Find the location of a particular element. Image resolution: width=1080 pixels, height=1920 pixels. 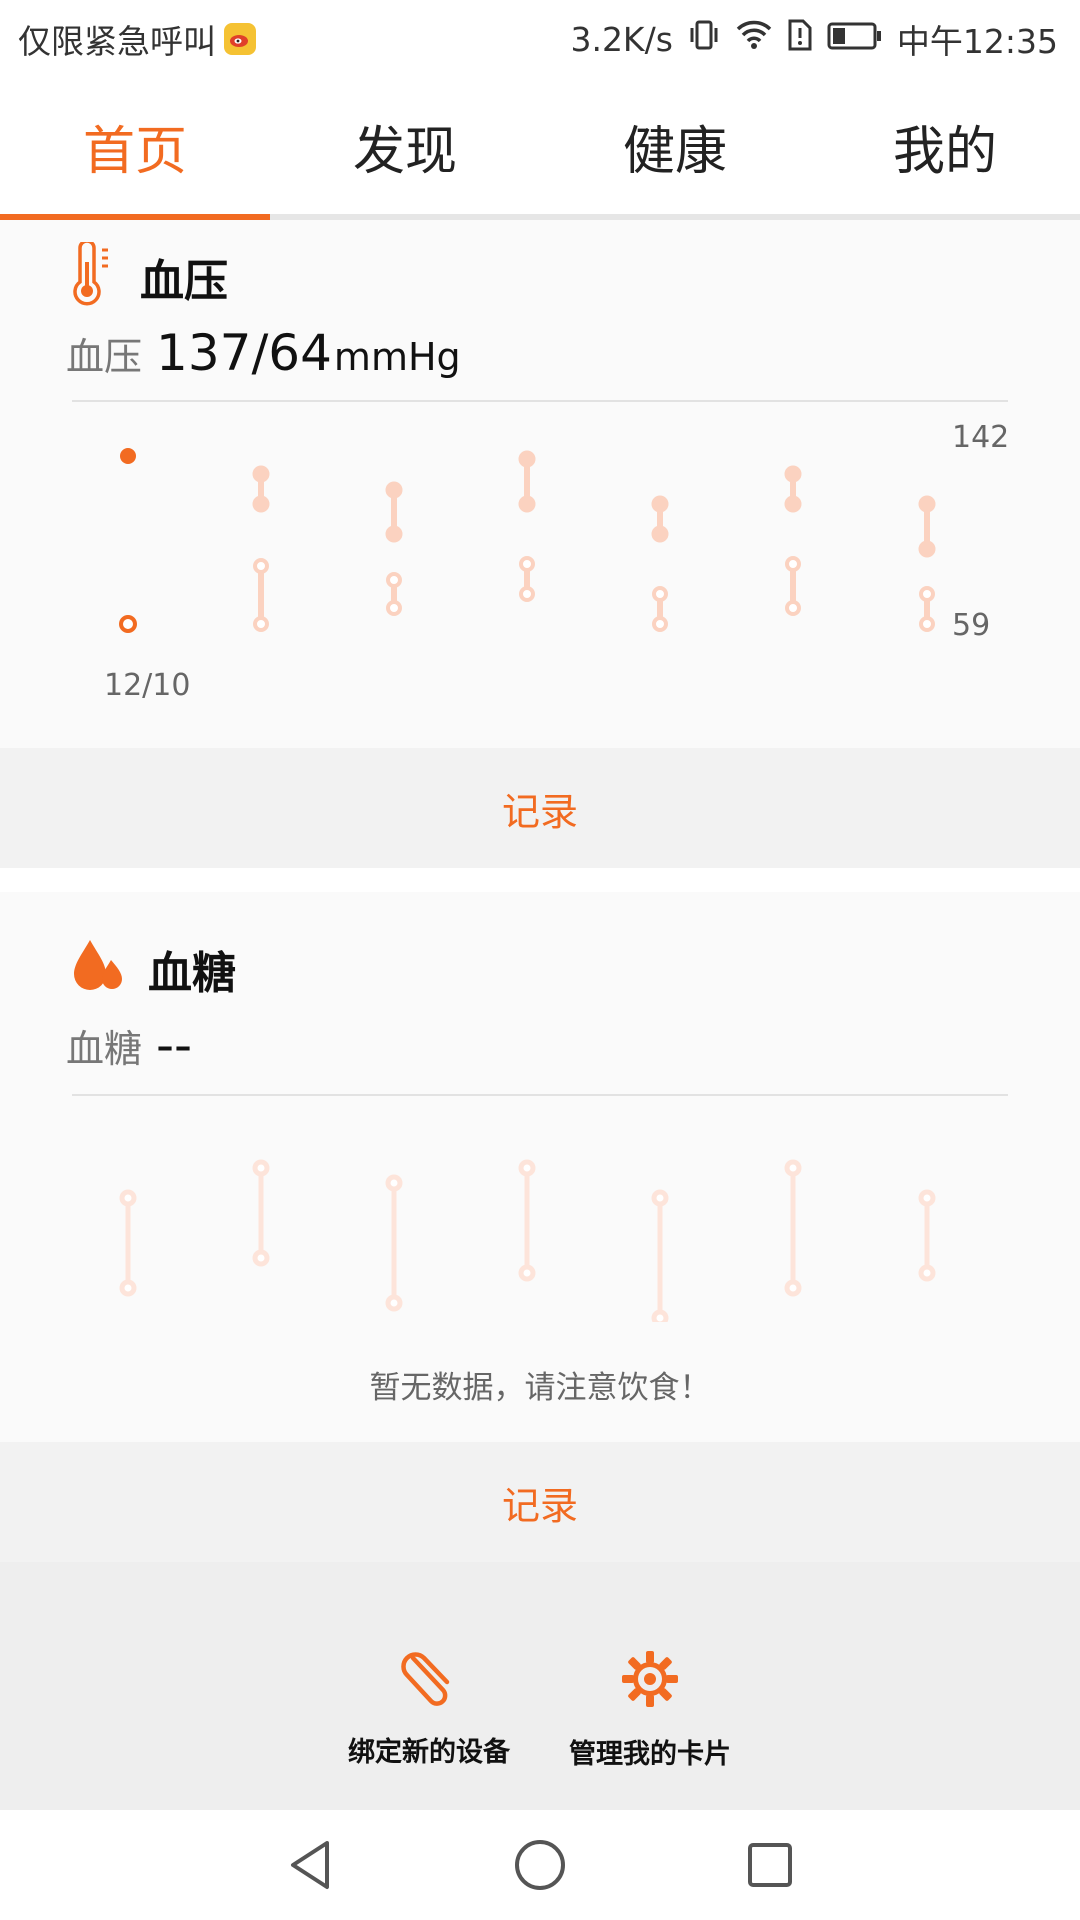

tab-home: 首页 is located at coordinates (135, 149).